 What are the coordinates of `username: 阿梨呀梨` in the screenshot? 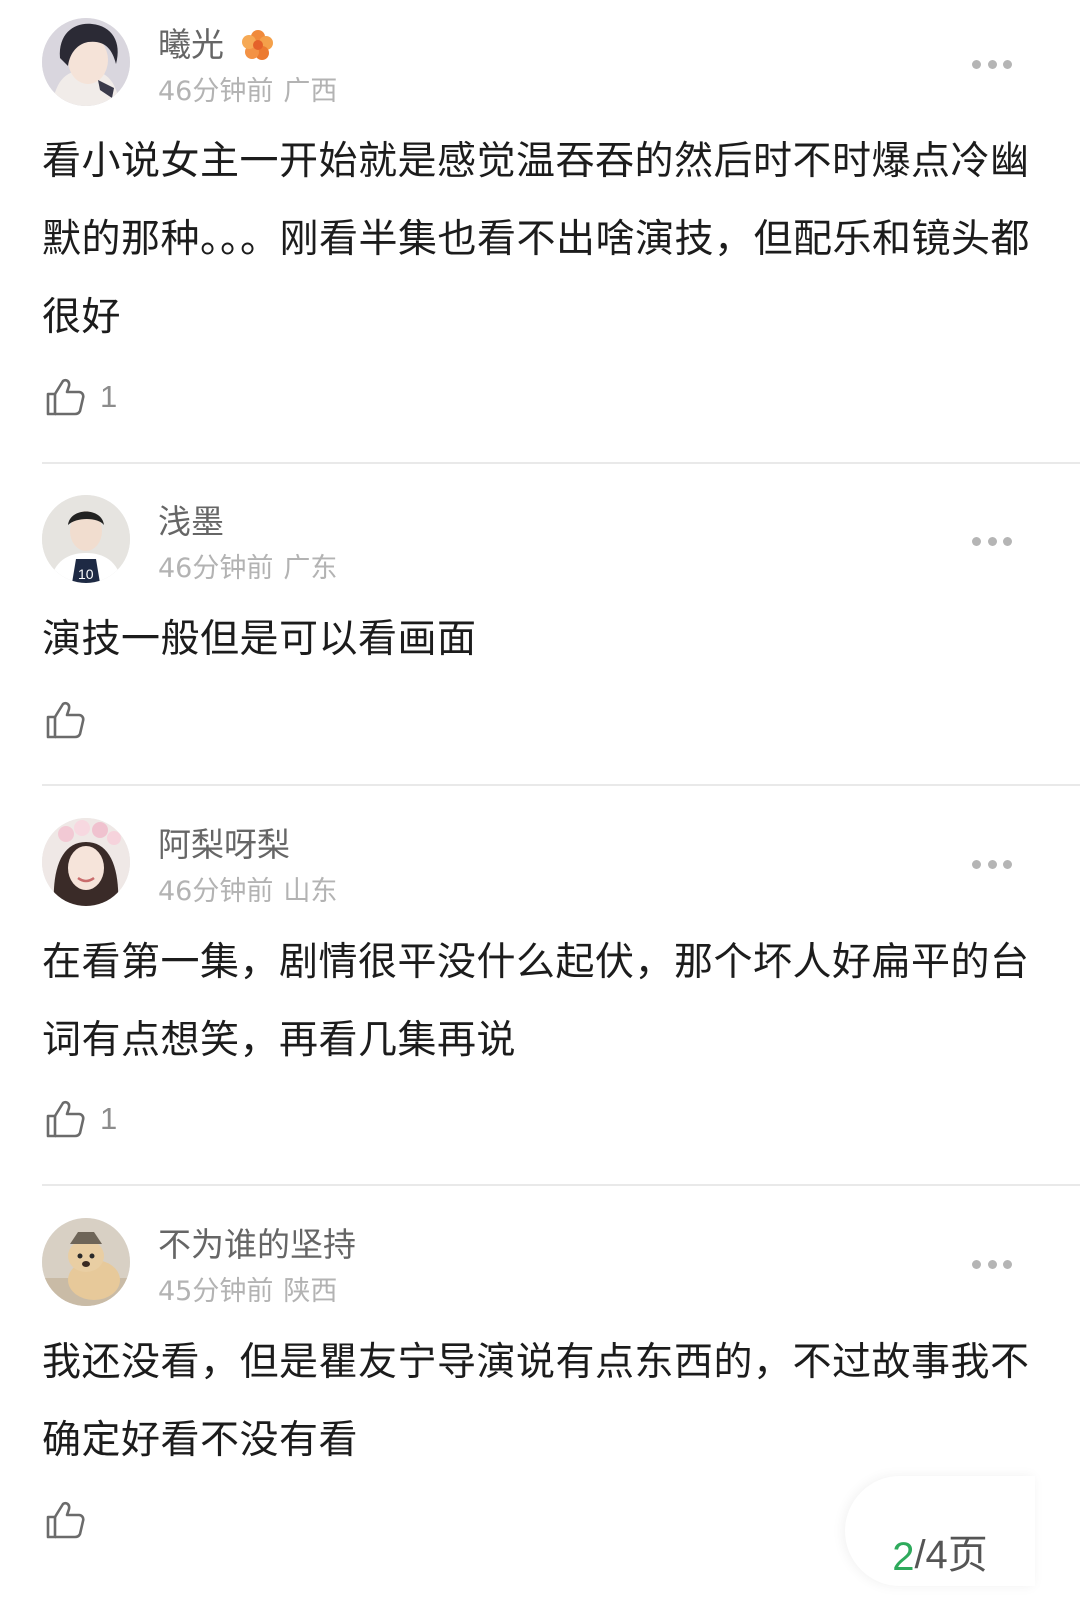 It's located at (224, 845).